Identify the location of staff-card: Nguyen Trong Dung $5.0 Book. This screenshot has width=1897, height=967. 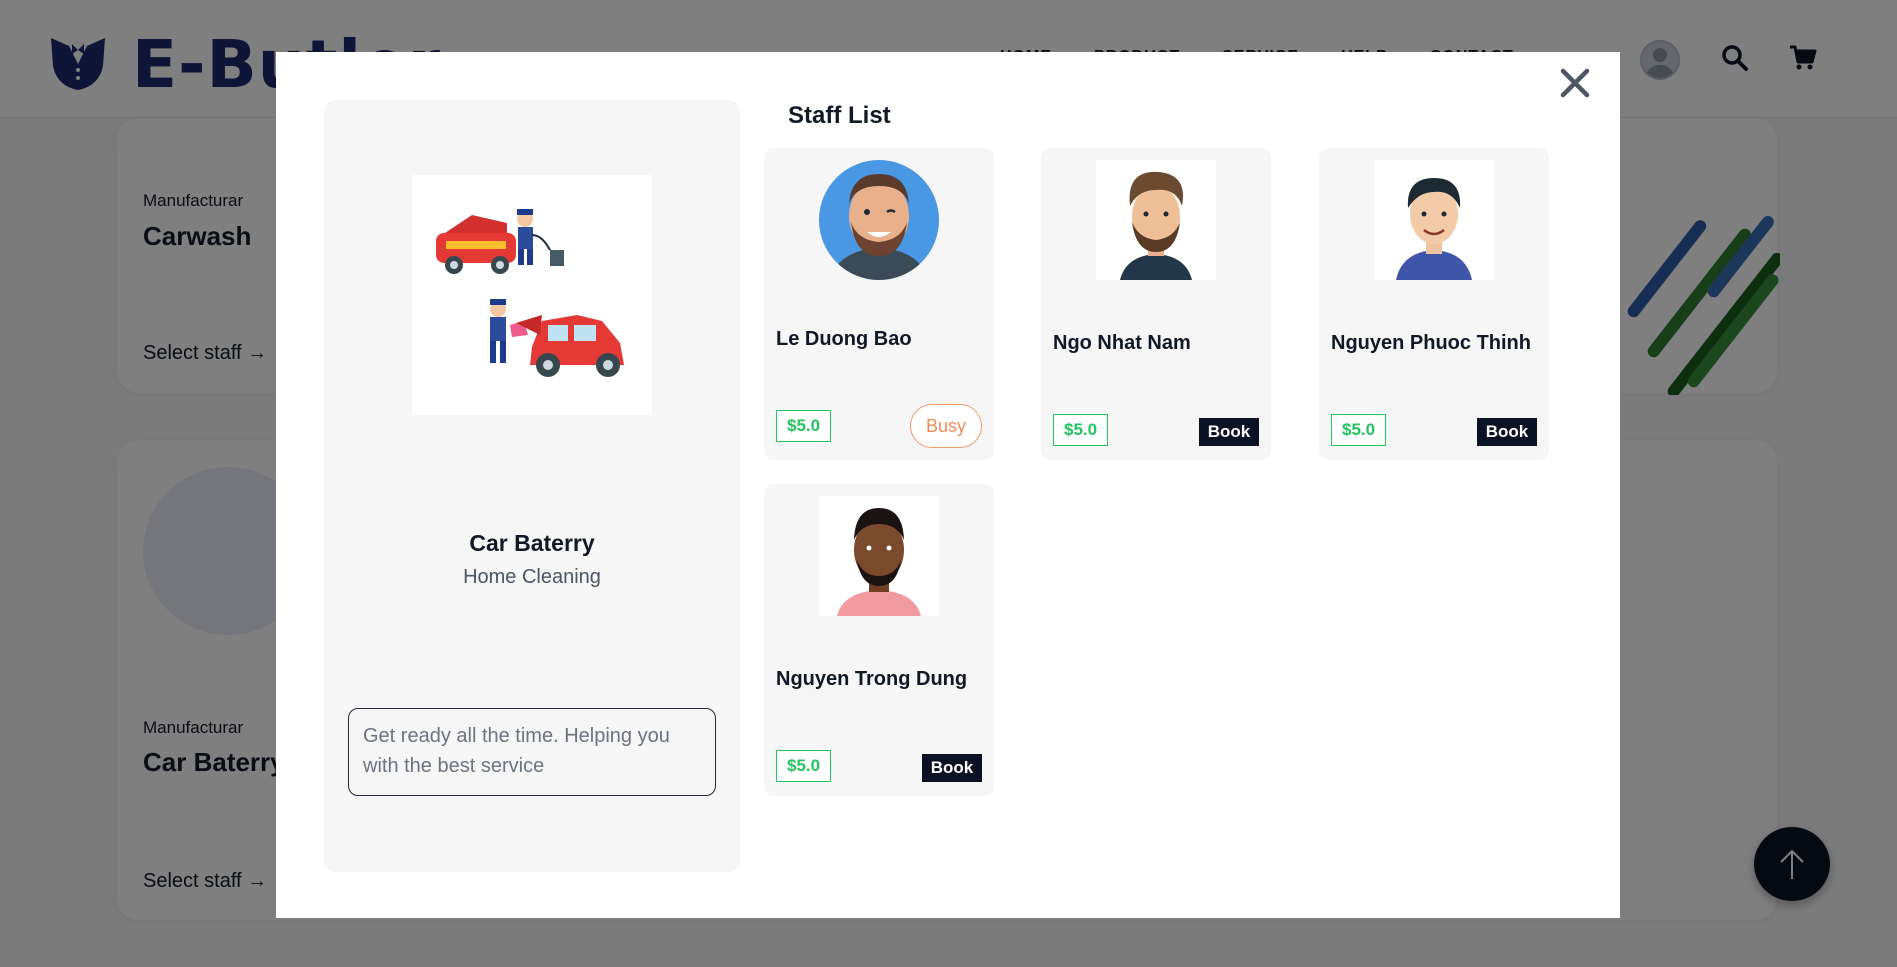
(879, 640).